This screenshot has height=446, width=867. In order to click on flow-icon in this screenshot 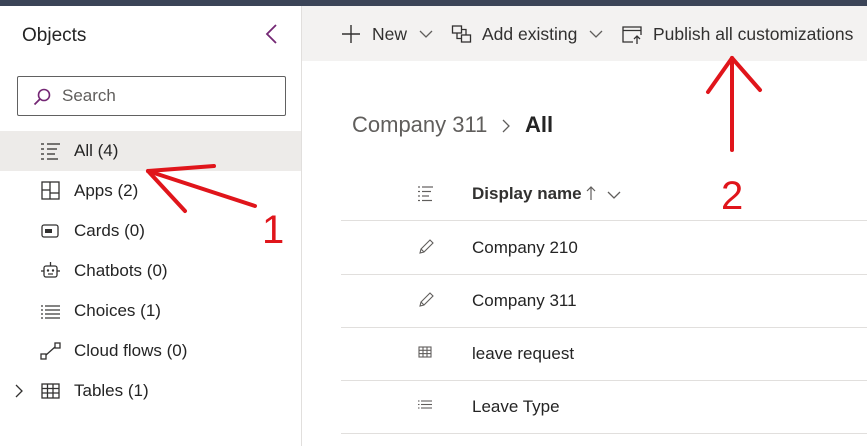, I will do `click(51, 351)`.